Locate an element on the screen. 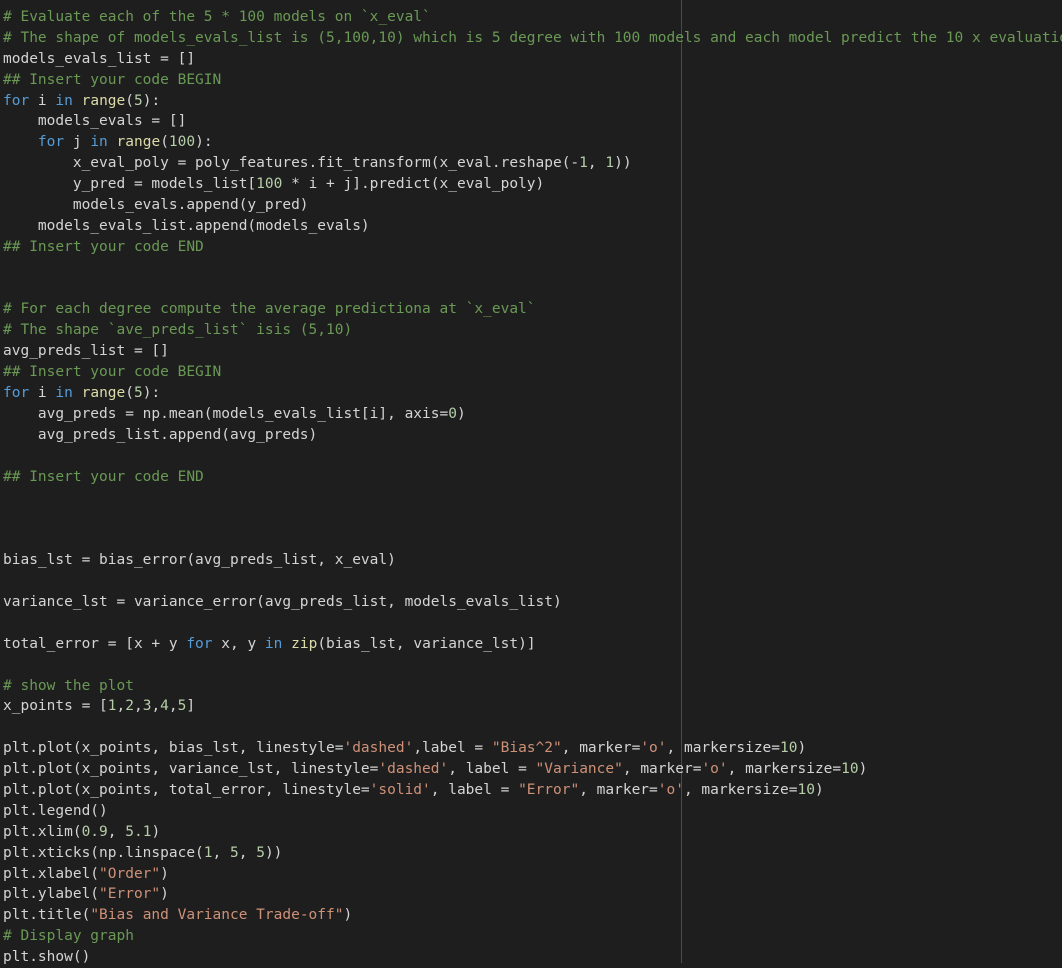 Image resolution: width=1062 pixels, height=968 pixels. code-line: avg_preds_list = [] is located at coordinates (532, 351).